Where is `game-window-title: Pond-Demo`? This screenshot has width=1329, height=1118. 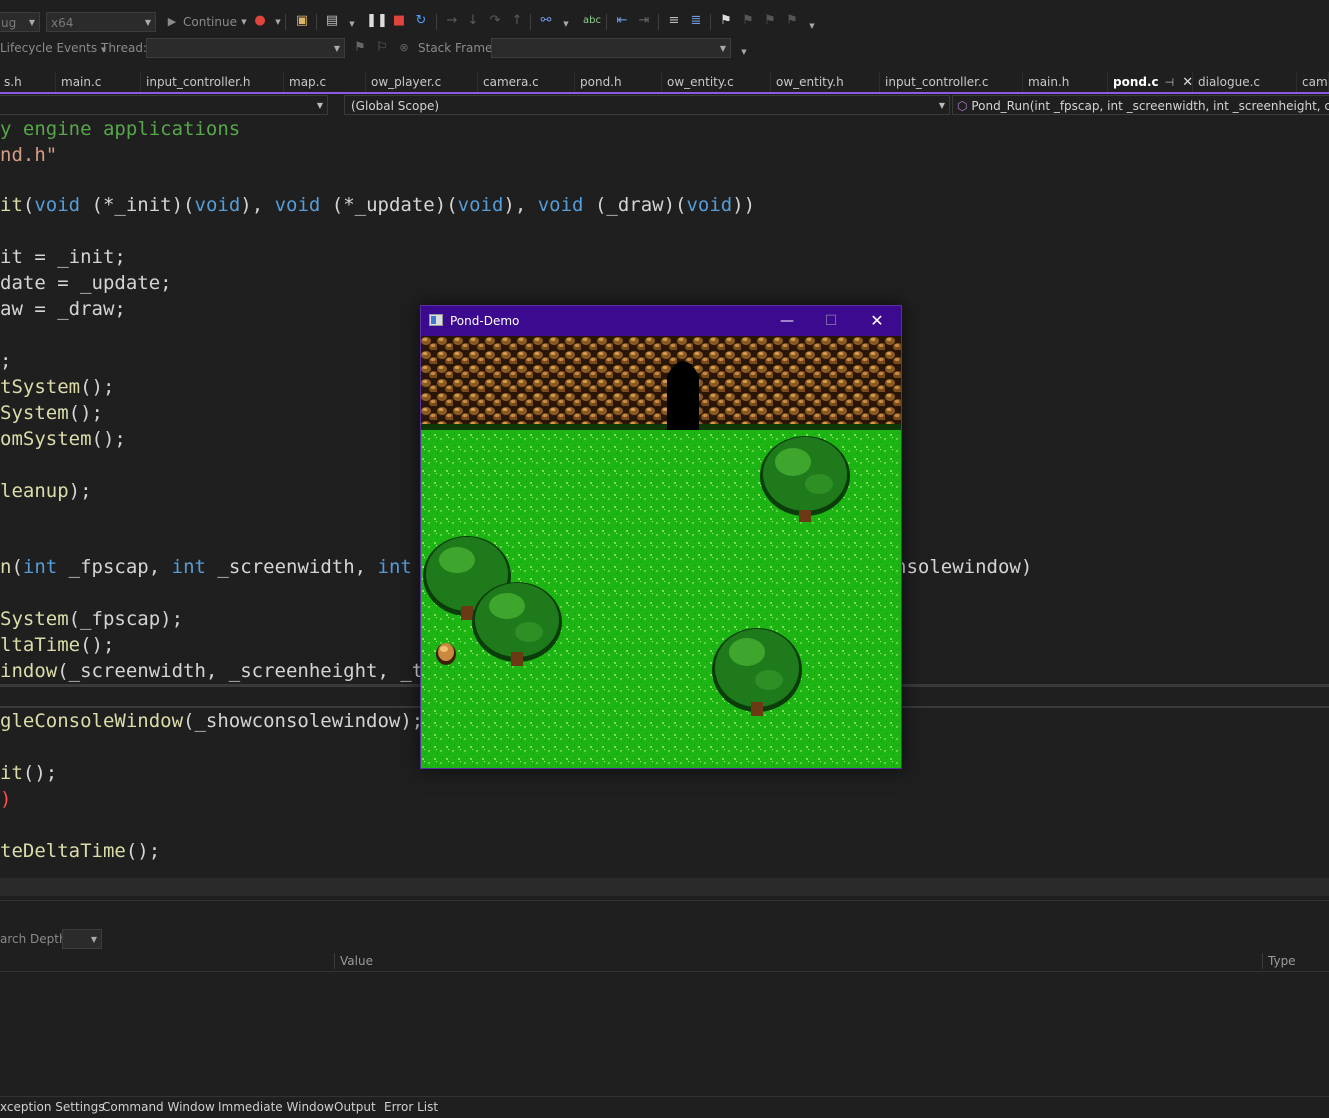
game-window-title: Pond-Demo is located at coordinates (485, 321).